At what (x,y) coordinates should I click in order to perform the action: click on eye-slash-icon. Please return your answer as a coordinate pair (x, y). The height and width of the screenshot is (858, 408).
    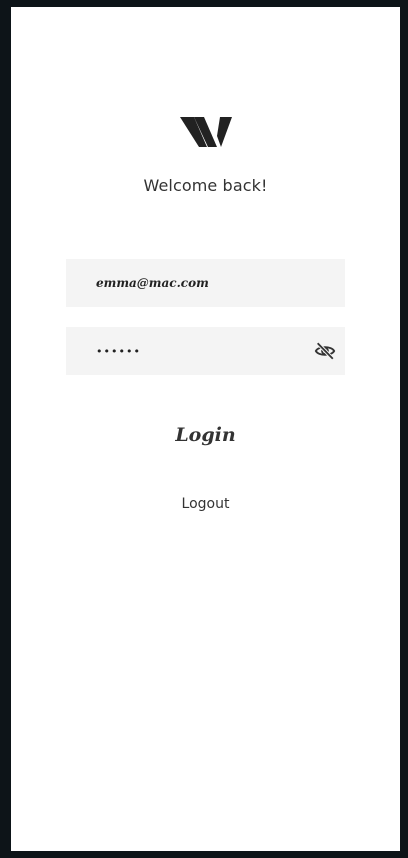
    Looking at the image, I should click on (325, 351).